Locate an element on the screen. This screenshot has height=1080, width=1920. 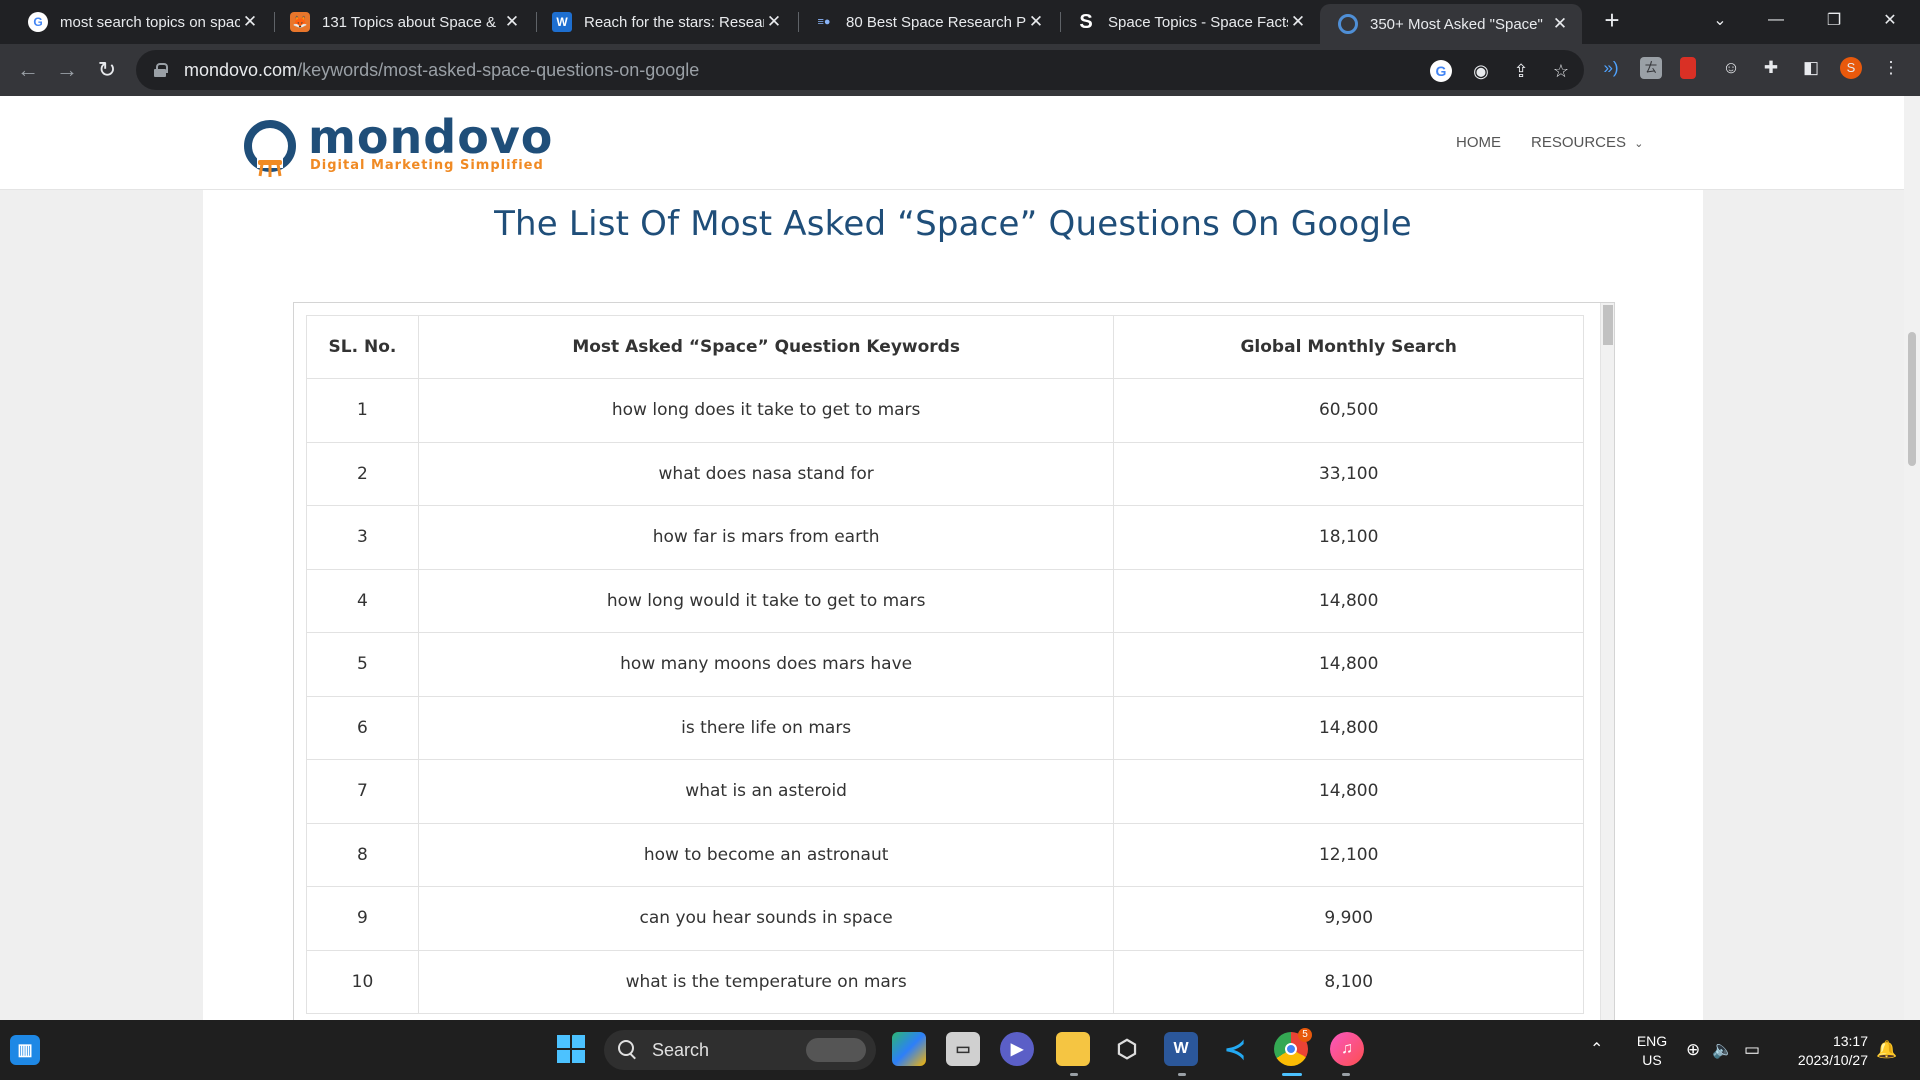
vscode-icon: ≺ is located at coordinates (1235, 1049).